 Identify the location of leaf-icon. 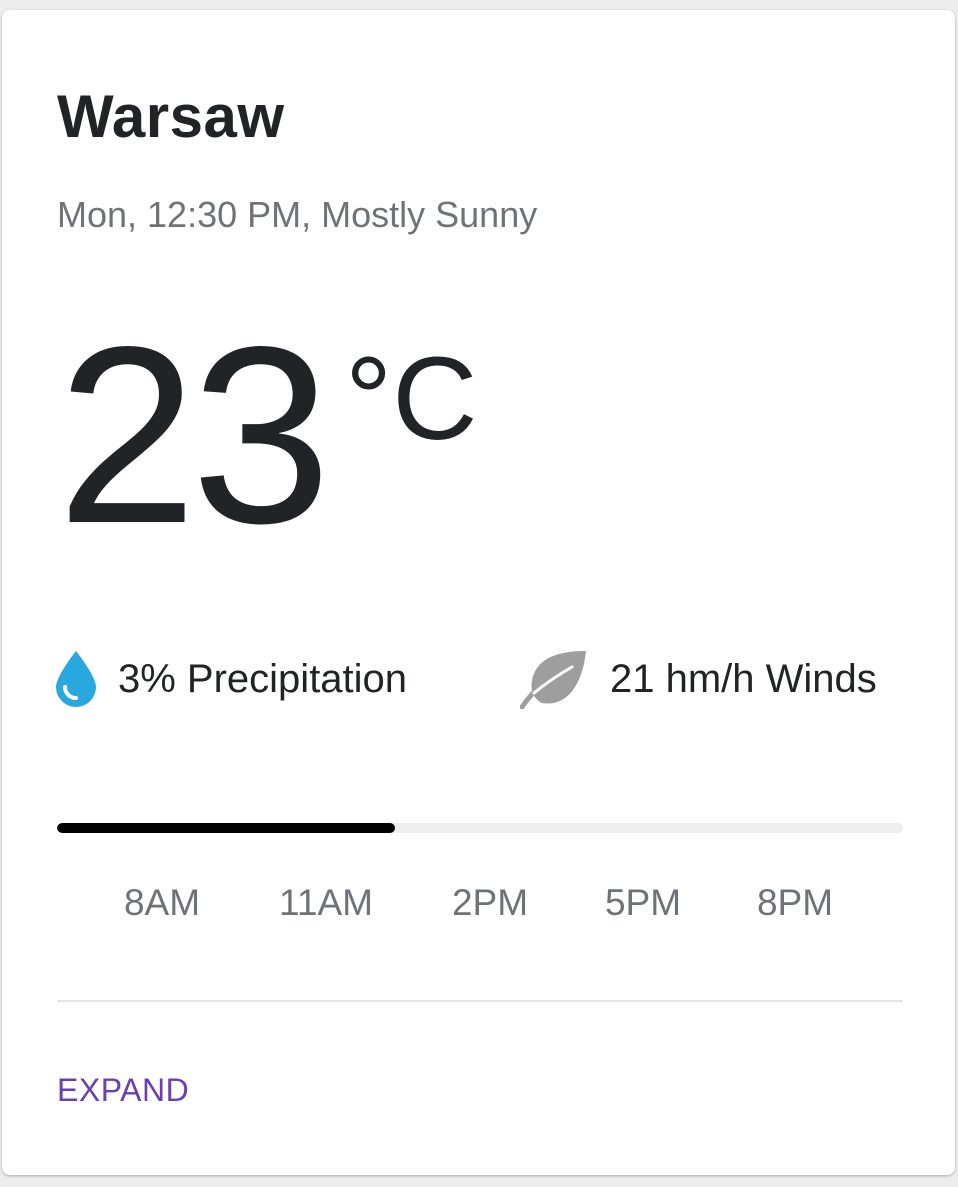
(554, 679).